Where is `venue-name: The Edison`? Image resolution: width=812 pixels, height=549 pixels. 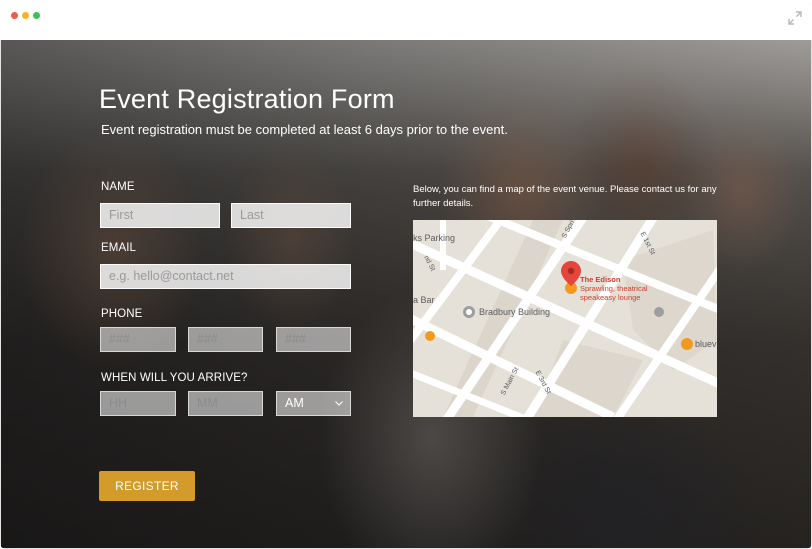 venue-name: The Edison is located at coordinates (600, 279).